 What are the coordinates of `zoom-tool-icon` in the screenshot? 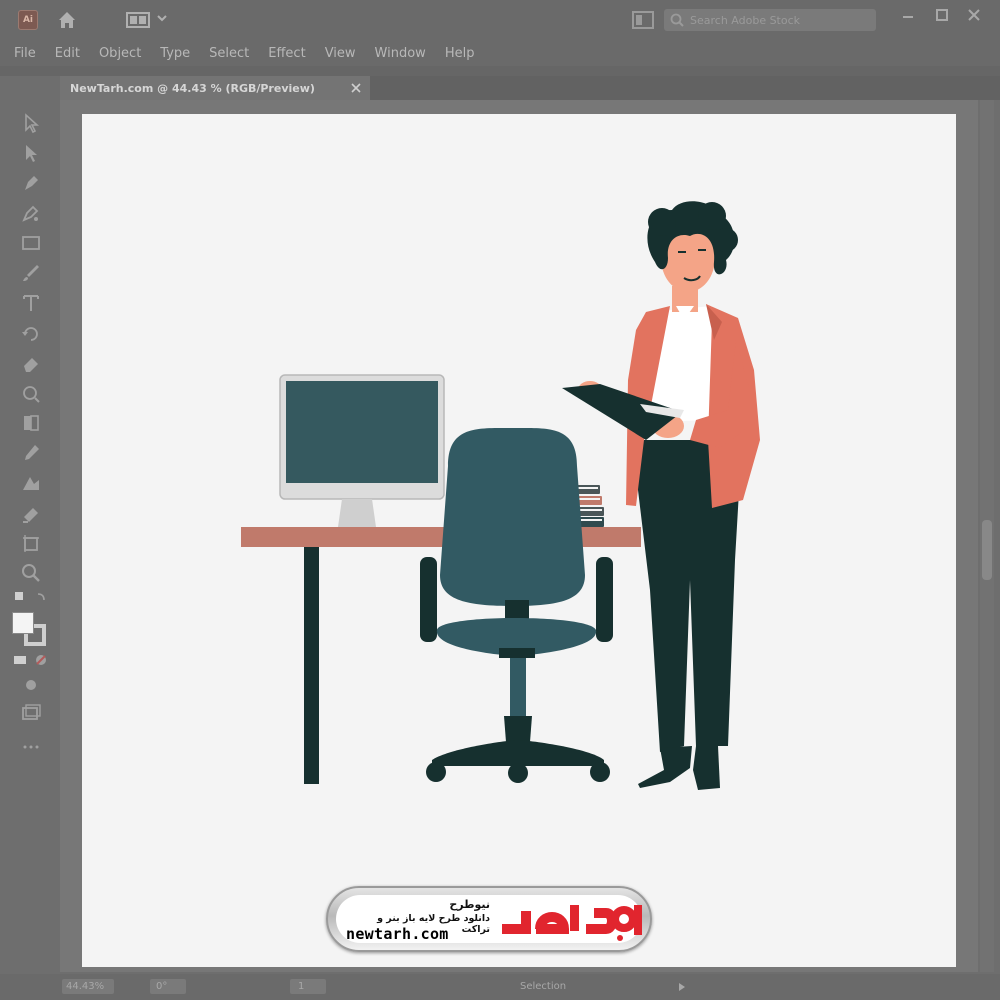 It's located at (31, 573).